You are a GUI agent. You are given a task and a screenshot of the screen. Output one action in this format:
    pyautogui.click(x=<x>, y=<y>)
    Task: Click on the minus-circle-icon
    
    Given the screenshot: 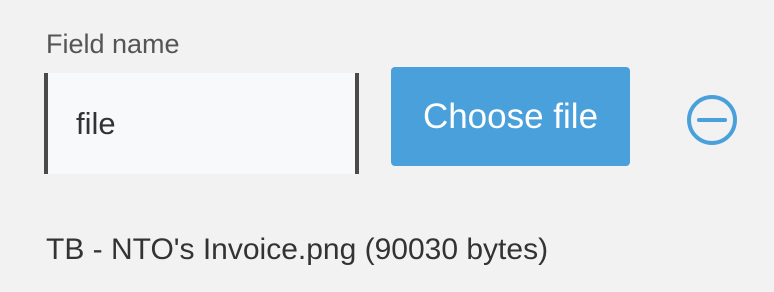 What is the action you would take?
    pyautogui.click(x=712, y=120)
    